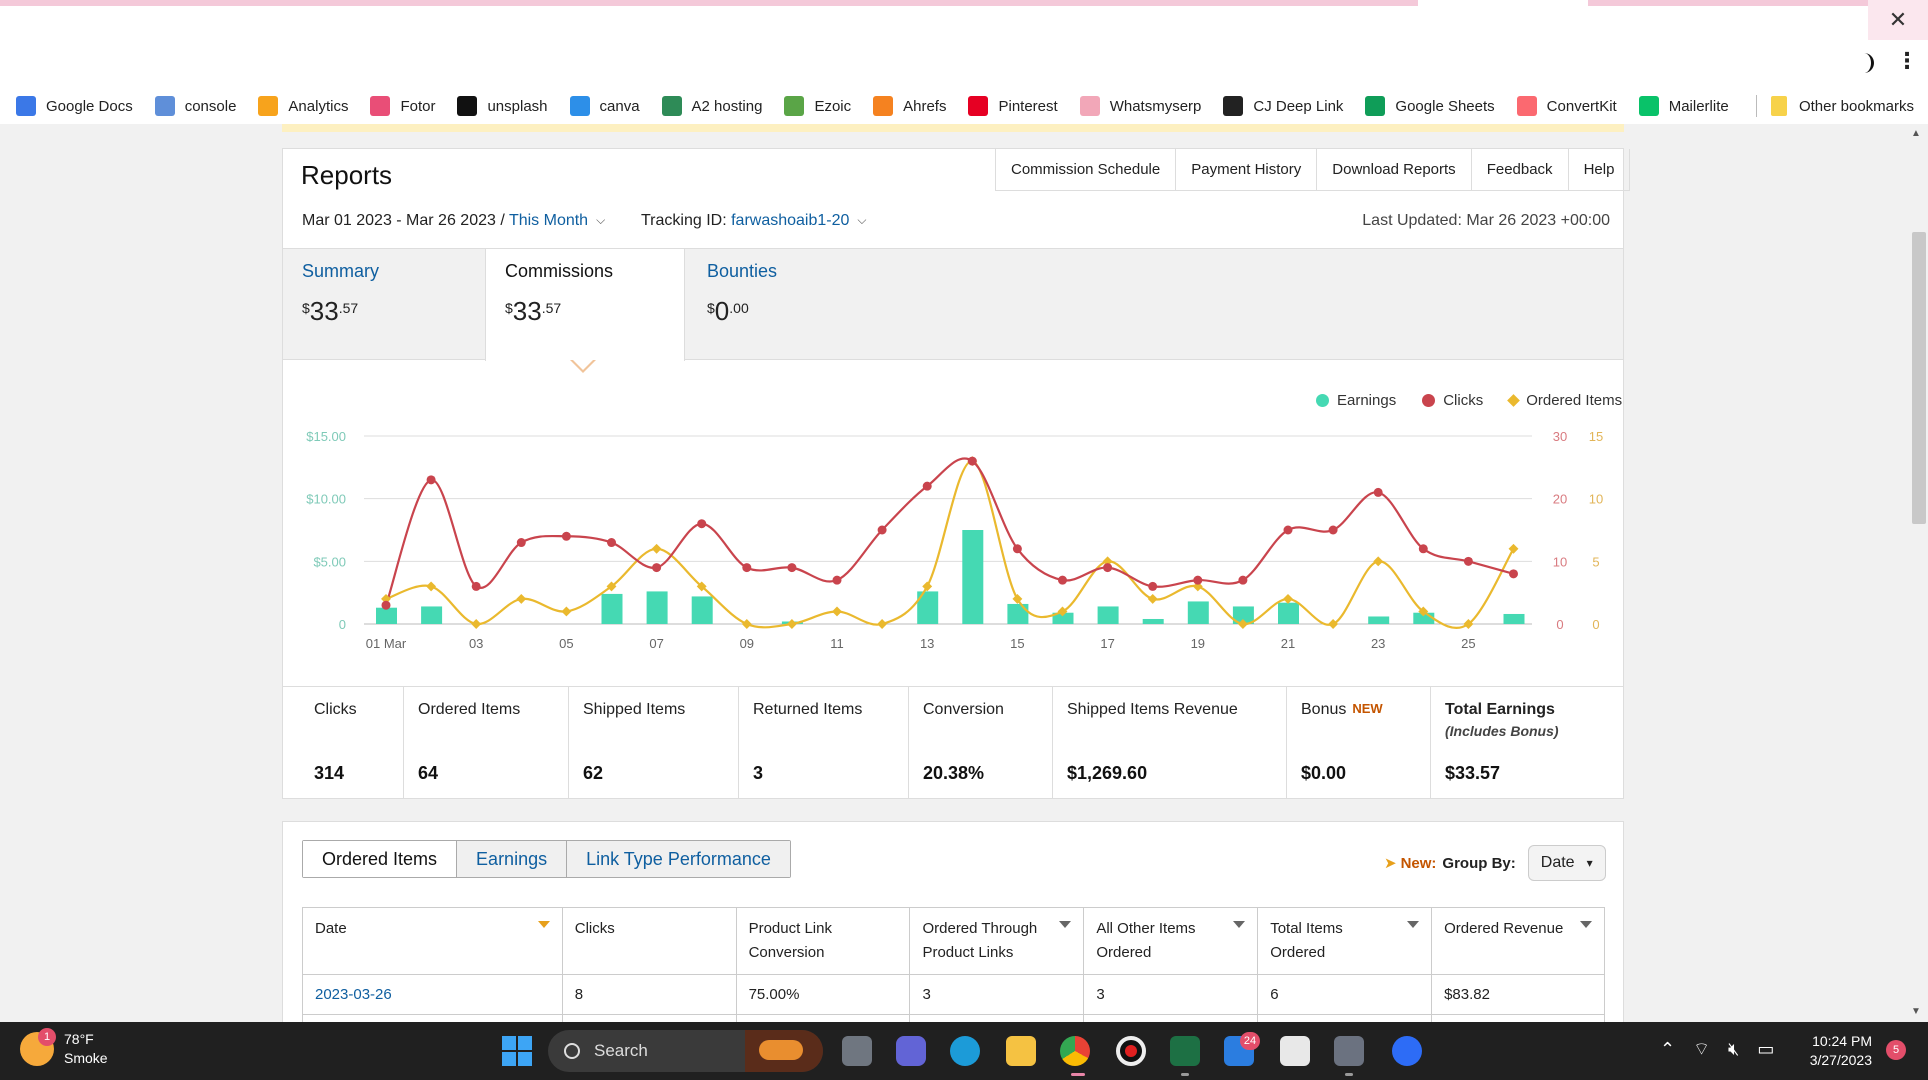  What do you see at coordinates (1295, 1051) in the screenshot?
I see `store-icon` at bounding box center [1295, 1051].